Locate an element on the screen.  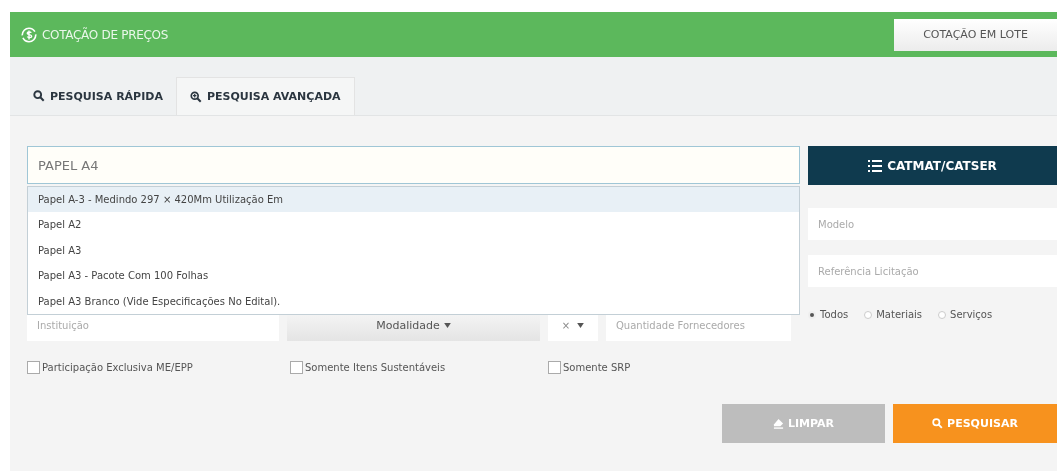
dollar-cycle-icon is located at coordinates (29, 34).